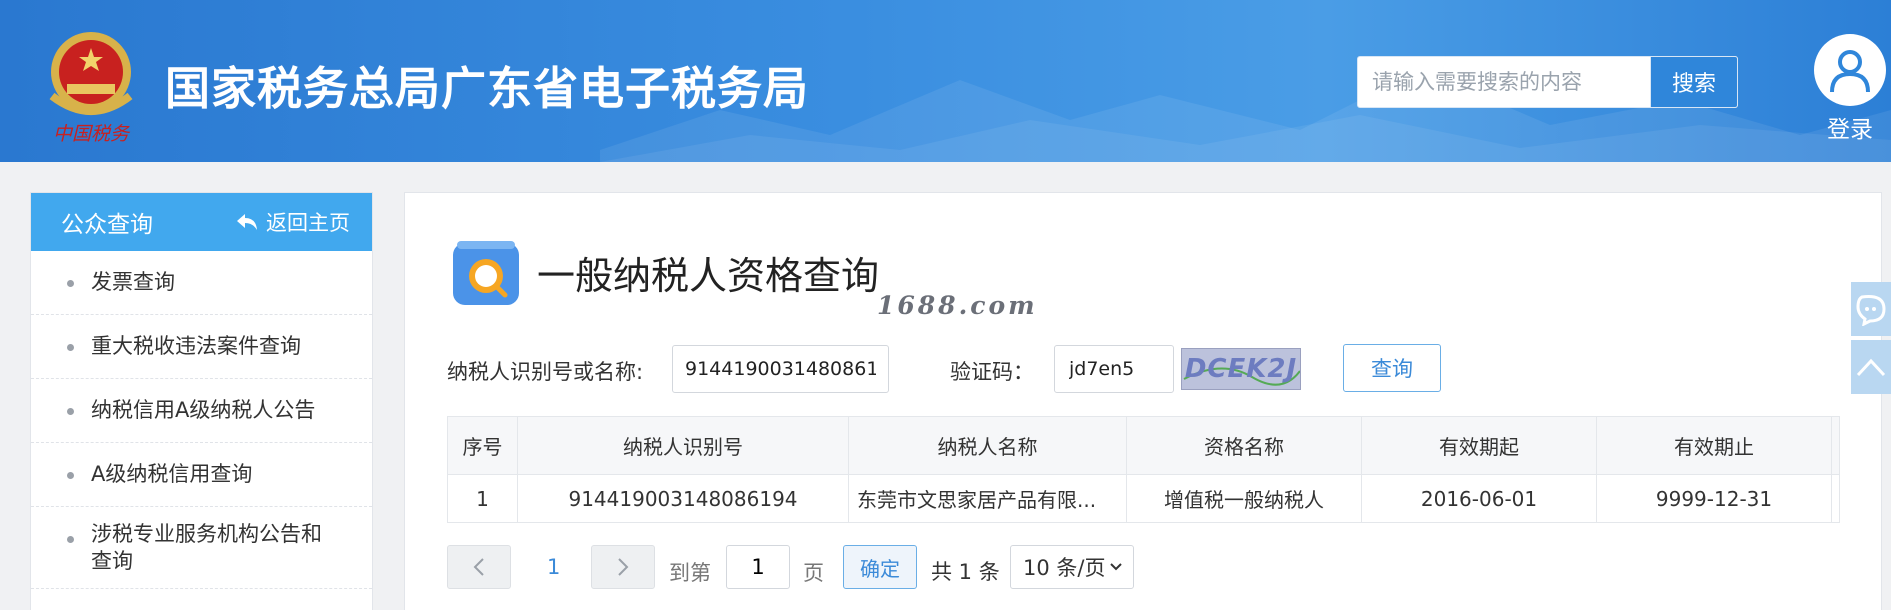  I want to click on back-to-top-button, so click(1871, 367).